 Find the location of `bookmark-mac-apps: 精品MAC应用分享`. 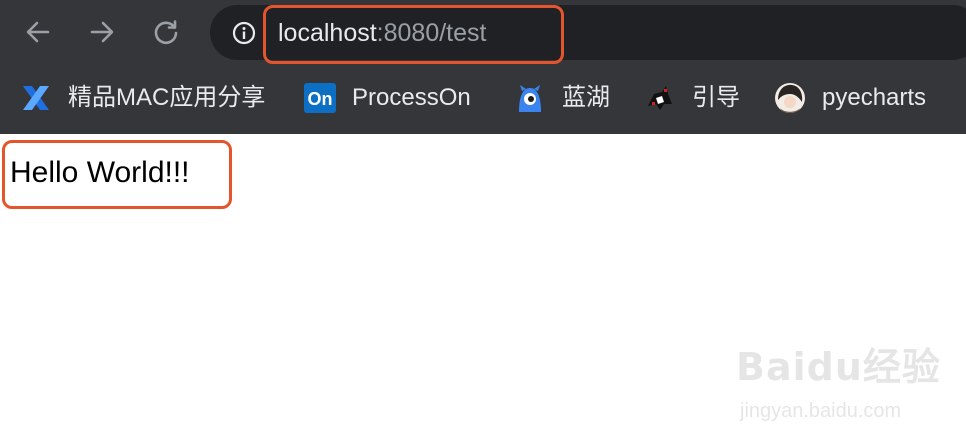

bookmark-mac-apps: 精品MAC应用分享 is located at coordinates (142, 98).